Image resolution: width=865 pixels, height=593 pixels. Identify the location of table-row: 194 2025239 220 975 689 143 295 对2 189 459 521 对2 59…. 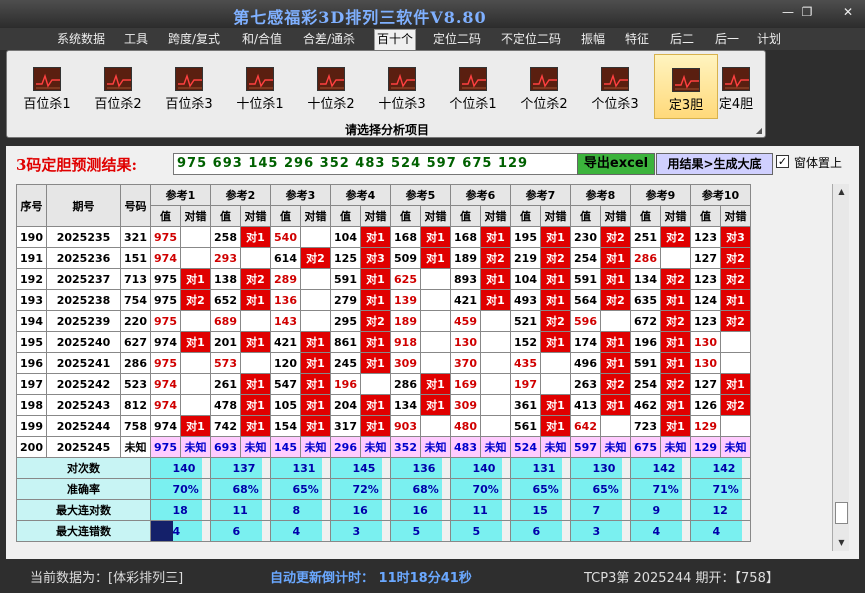
(383, 321).